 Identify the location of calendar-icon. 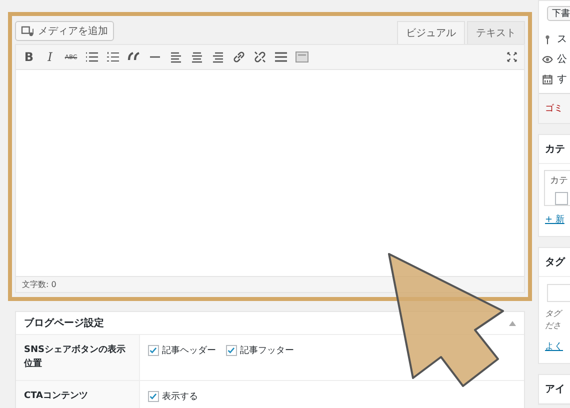
(547, 79).